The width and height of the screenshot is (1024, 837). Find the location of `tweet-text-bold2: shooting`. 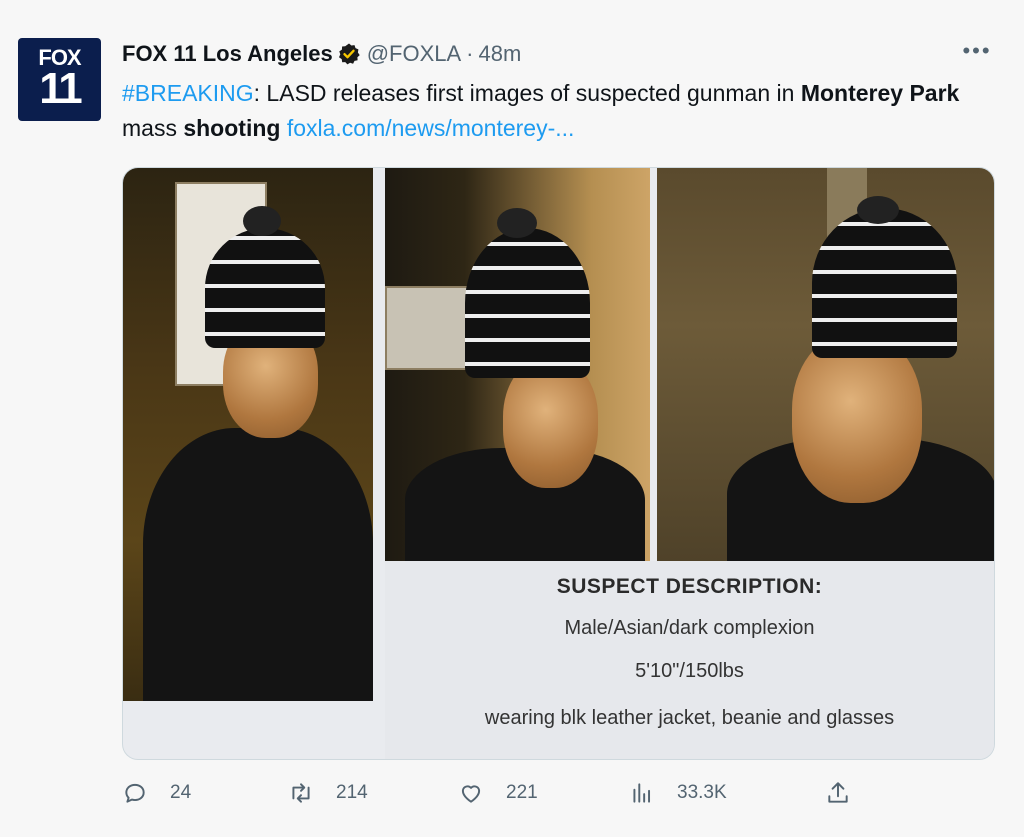

tweet-text-bold2: shooting is located at coordinates (232, 128).